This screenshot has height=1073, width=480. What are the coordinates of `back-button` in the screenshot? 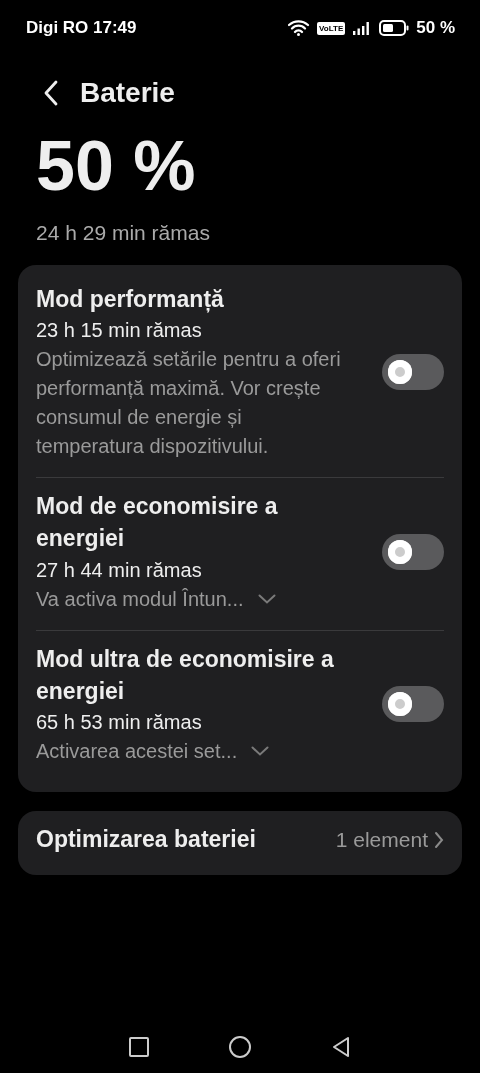 It's located at (51, 93).